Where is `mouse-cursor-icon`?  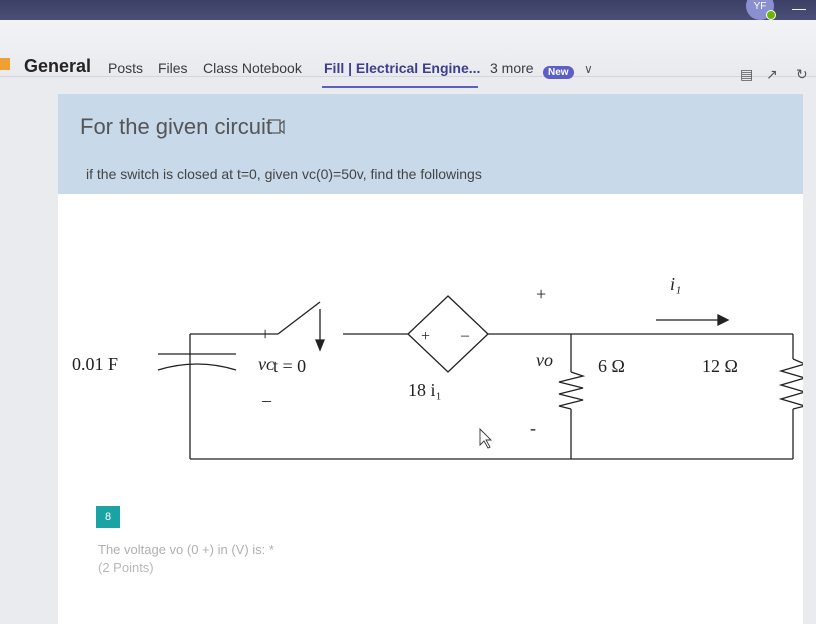 mouse-cursor-icon is located at coordinates (486, 438).